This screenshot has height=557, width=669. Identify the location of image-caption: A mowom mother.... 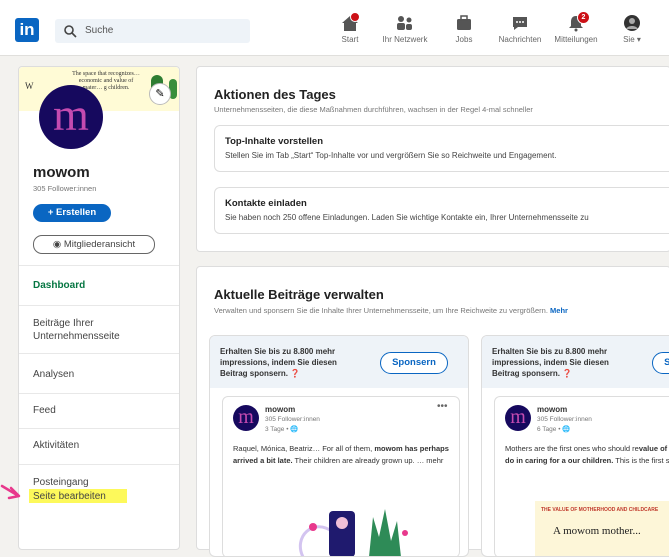
(597, 531).